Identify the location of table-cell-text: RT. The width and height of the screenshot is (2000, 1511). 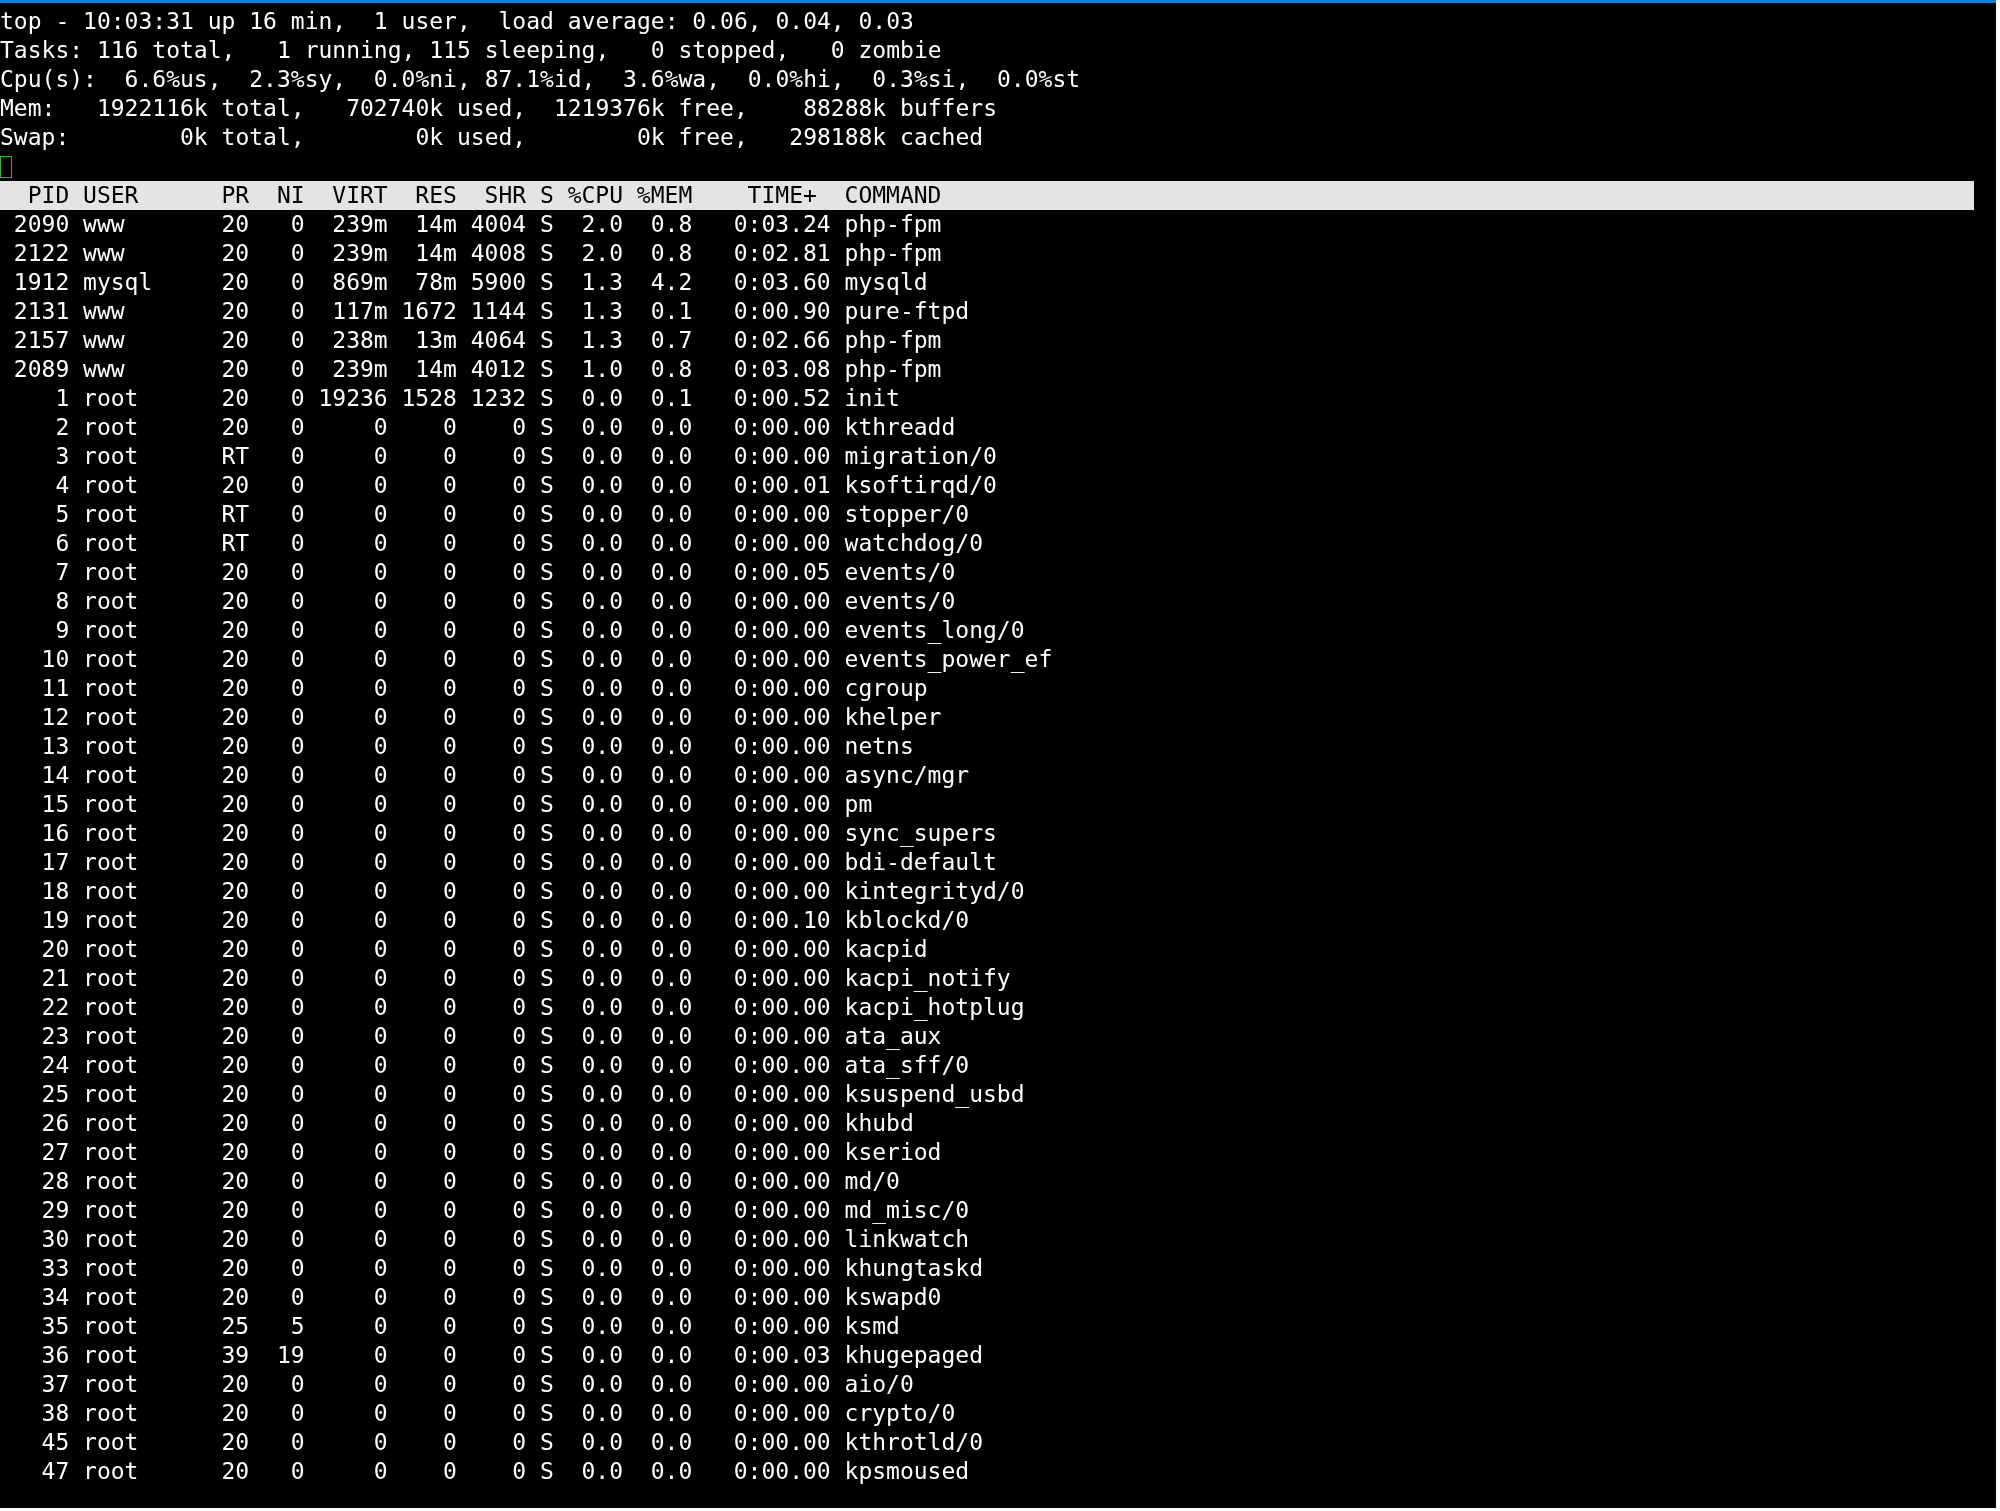
(235, 456).